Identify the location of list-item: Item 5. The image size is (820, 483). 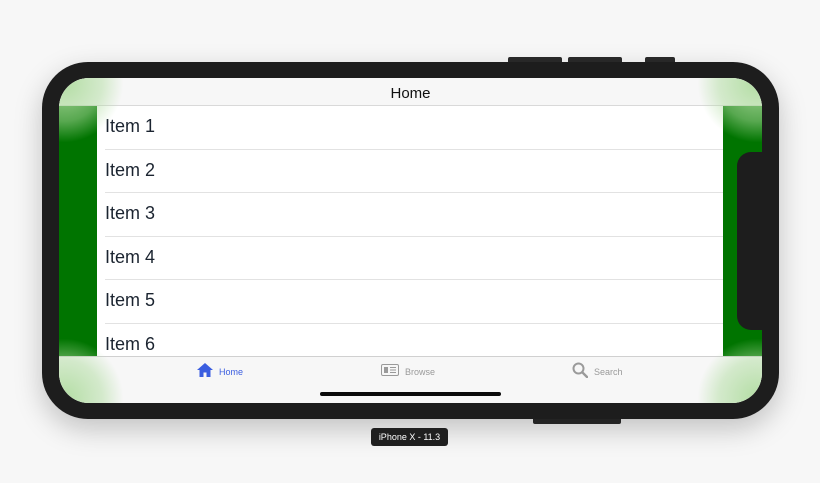
(410, 302).